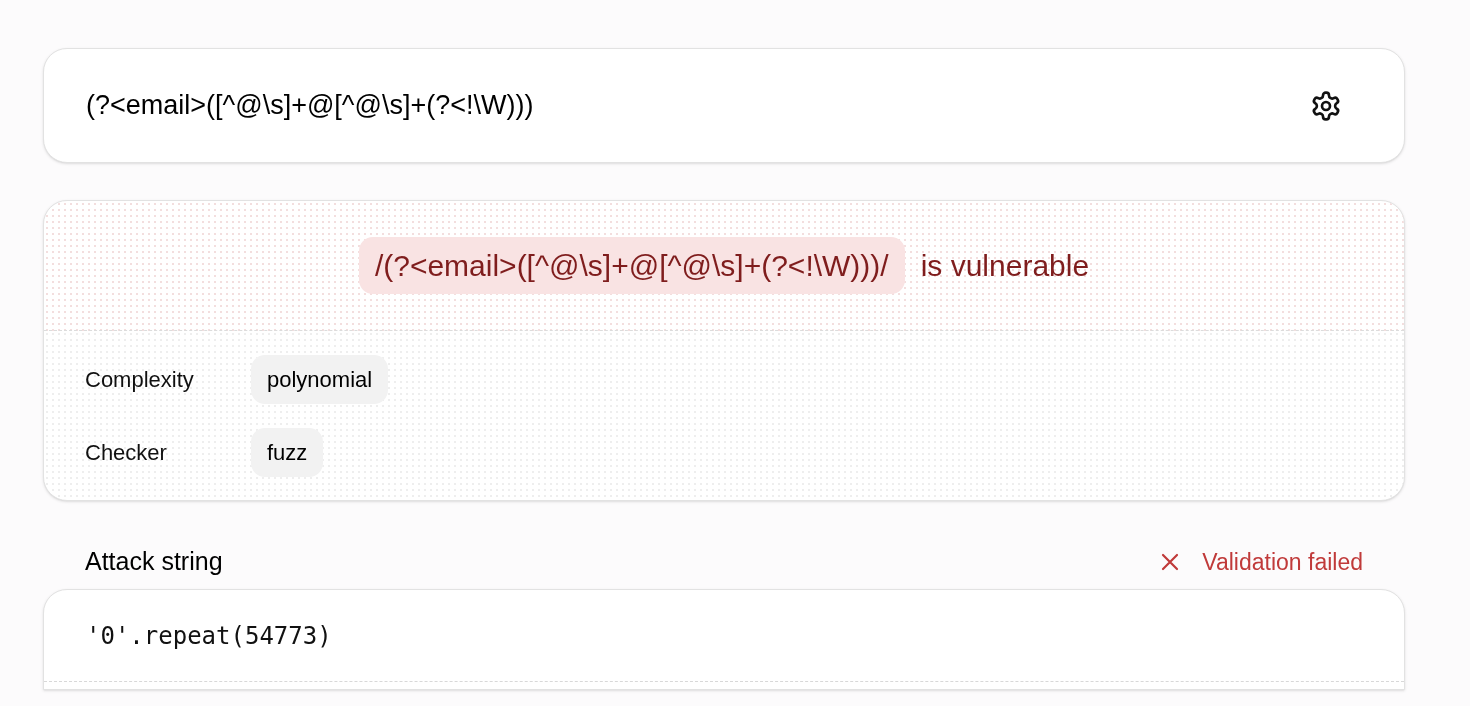  I want to click on section-title: Attack string, so click(154, 562).